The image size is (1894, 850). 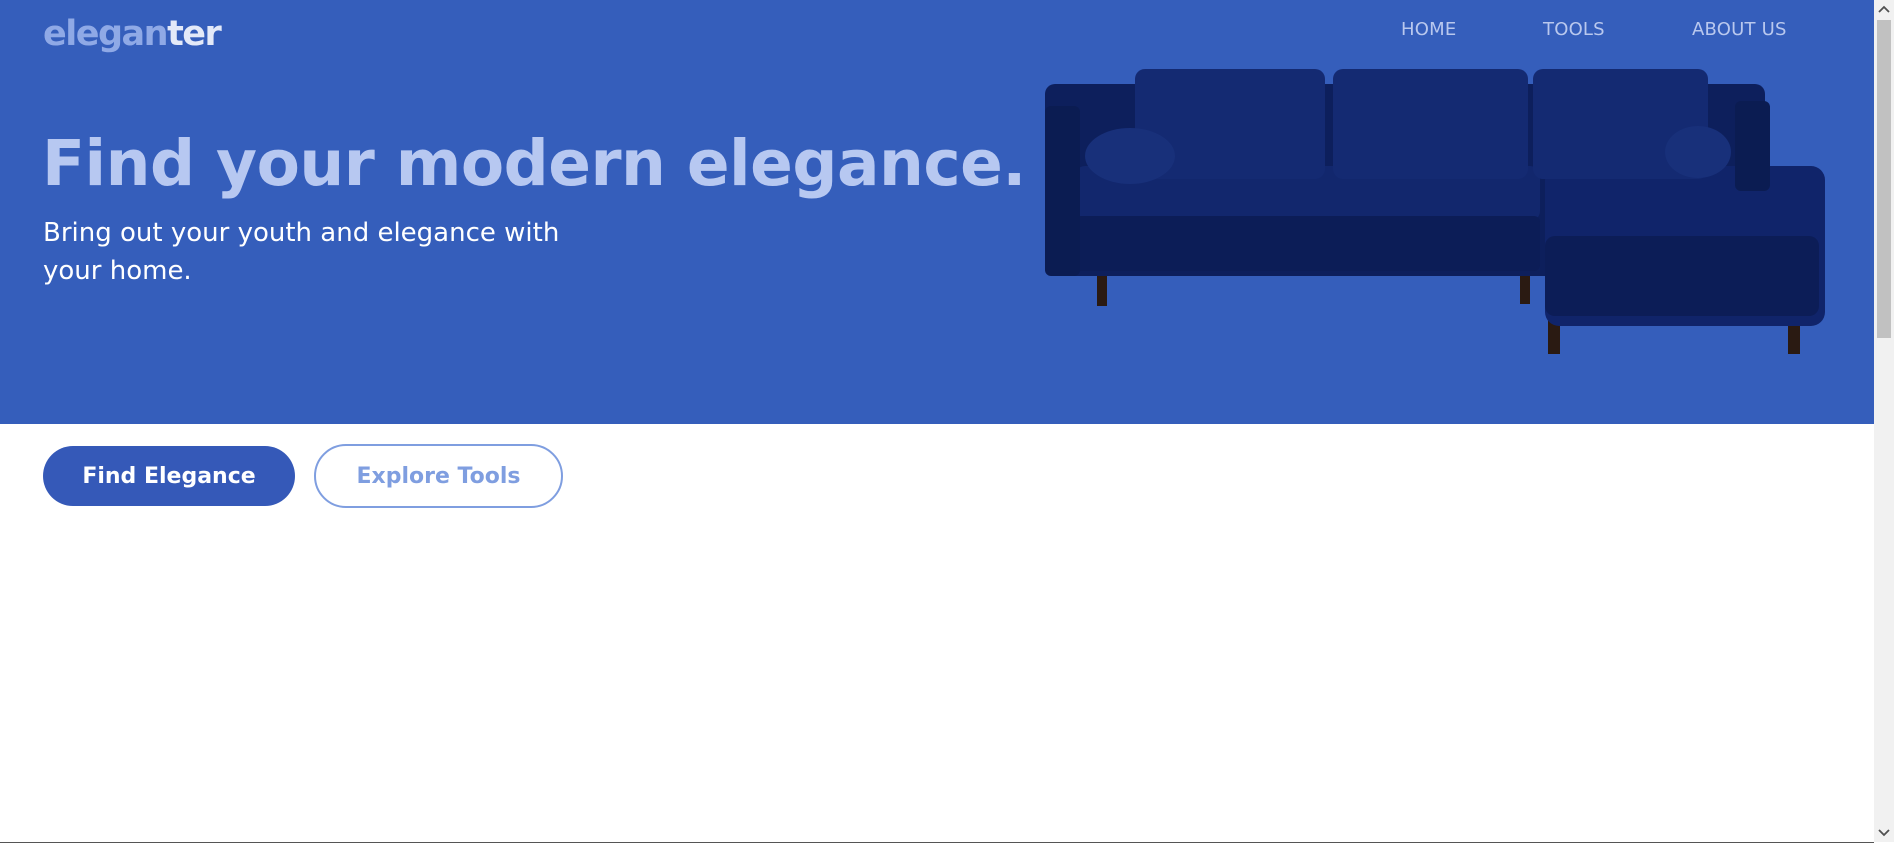 I want to click on site-logo: eleganter, so click(x=132, y=34).